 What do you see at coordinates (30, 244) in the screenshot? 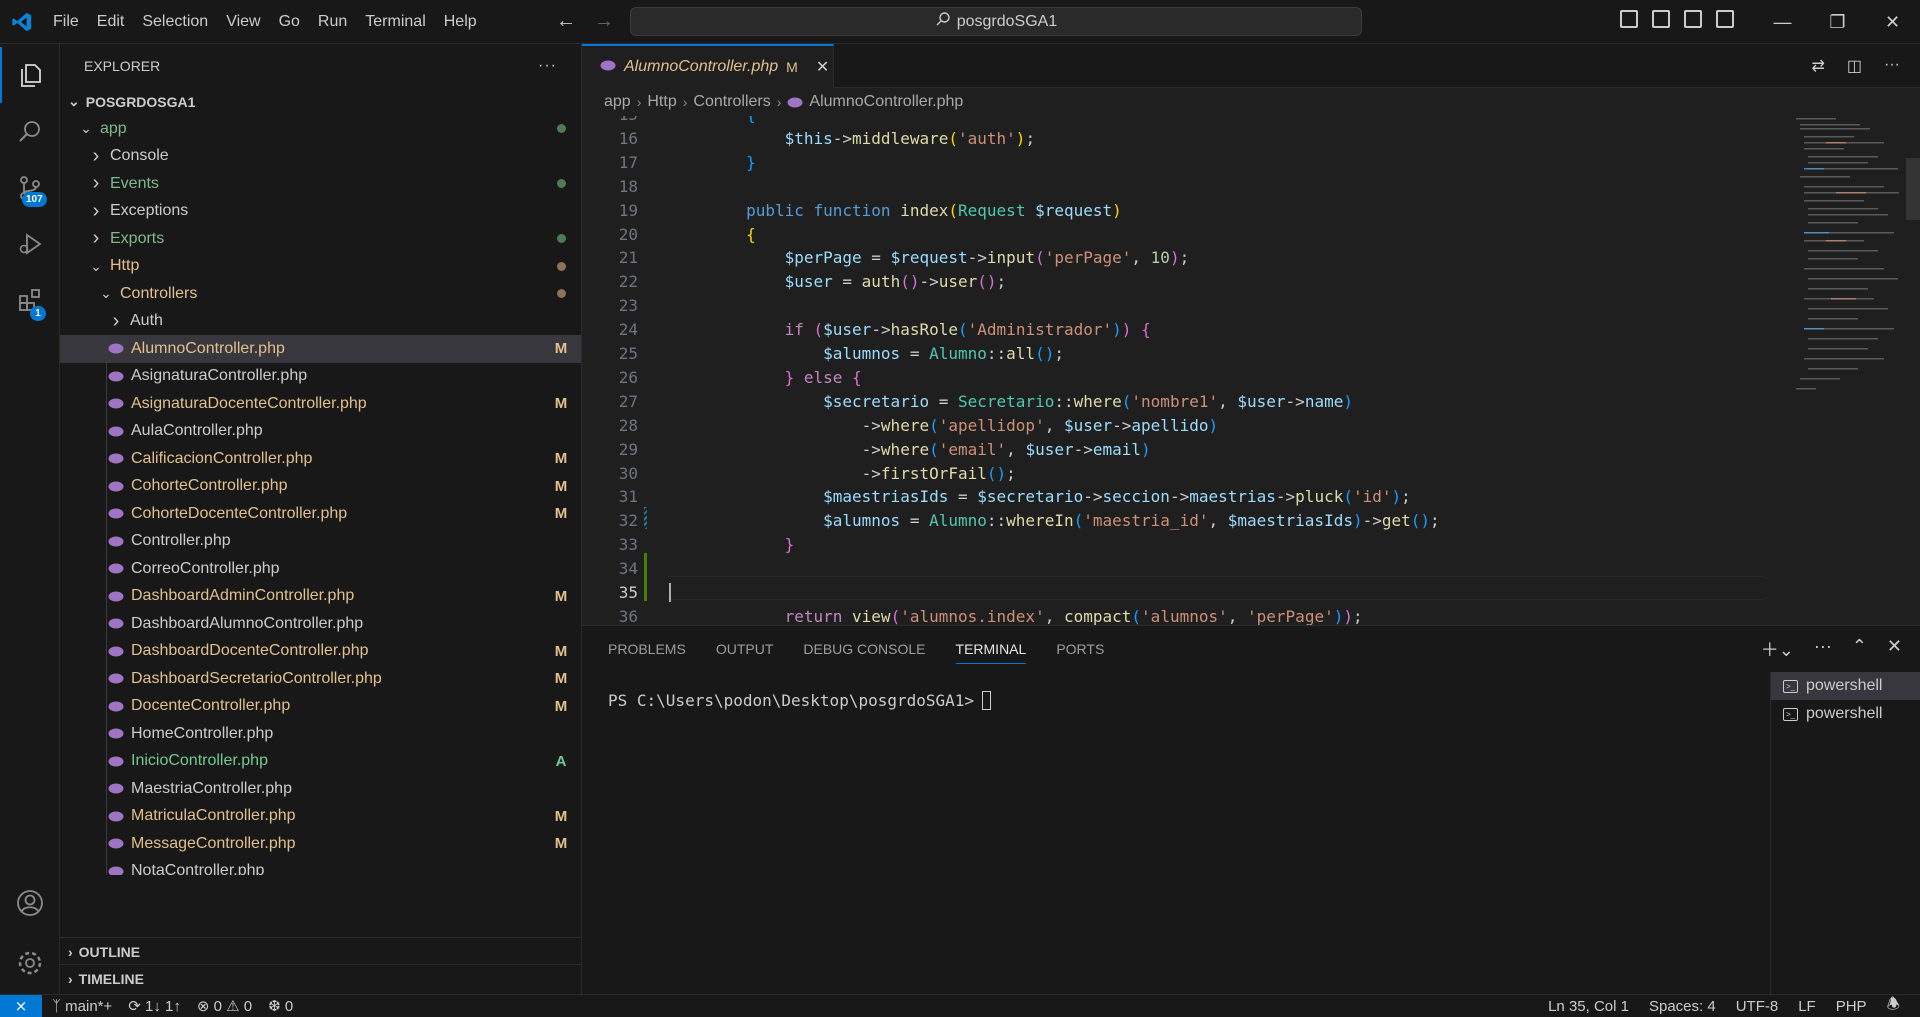
I see `run-debug-icon` at bounding box center [30, 244].